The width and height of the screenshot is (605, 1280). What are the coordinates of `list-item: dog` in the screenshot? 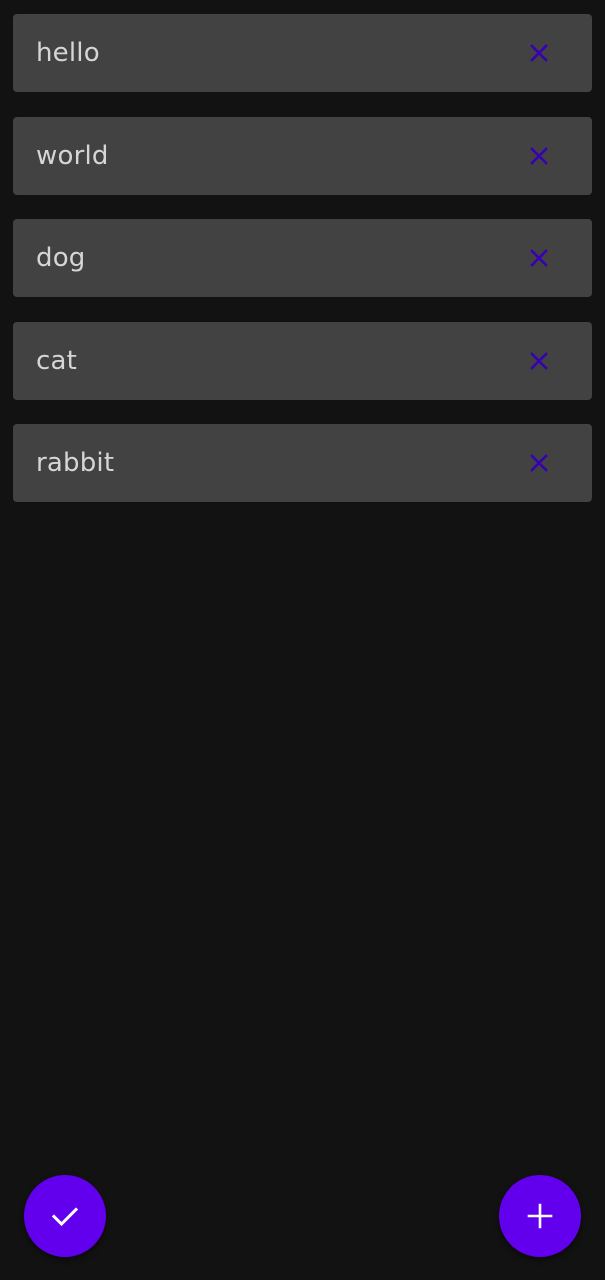 It's located at (302, 258).